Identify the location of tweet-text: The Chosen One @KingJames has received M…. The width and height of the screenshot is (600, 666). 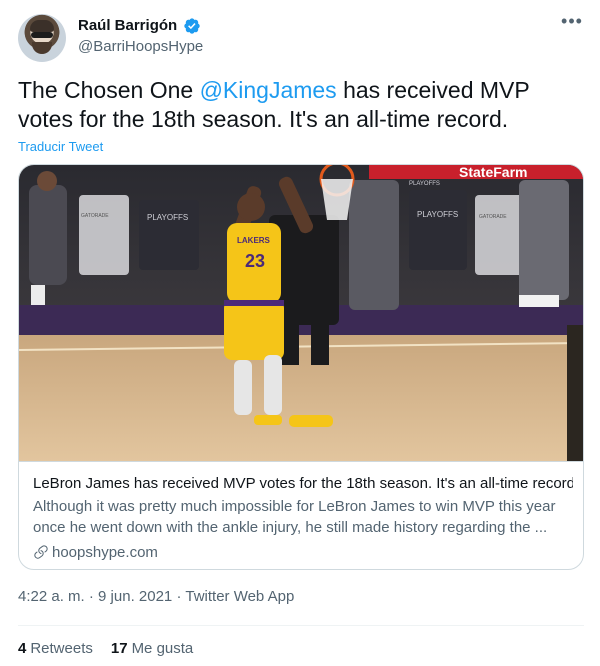
(303, 105).